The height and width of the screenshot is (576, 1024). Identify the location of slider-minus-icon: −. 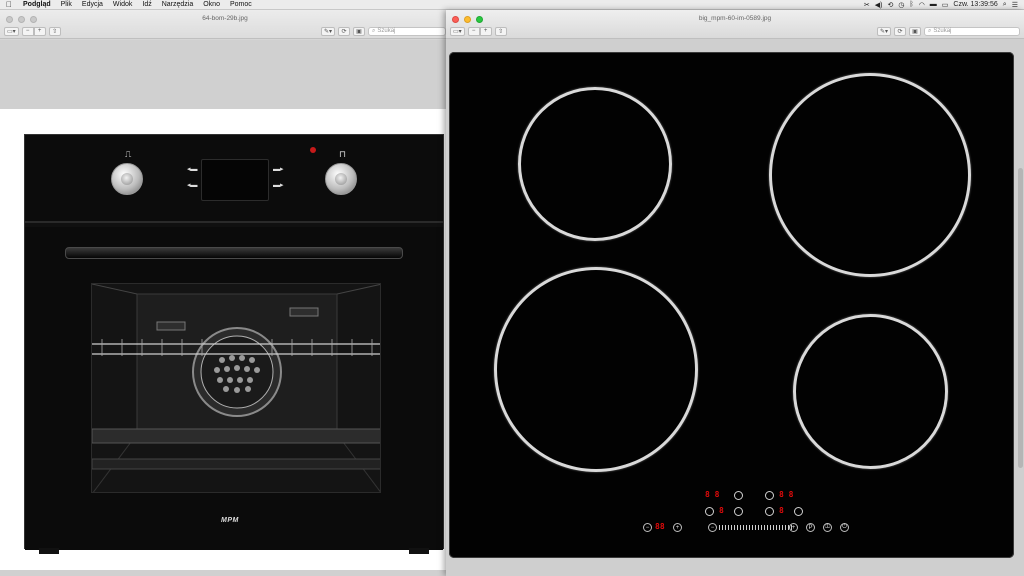
(712, 527).